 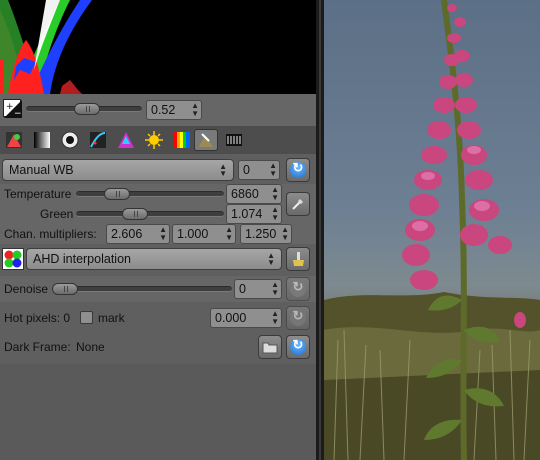 What do you see at coordinates (65, 289) in the screenshot?
I see `denoise-slider-knob` at bounding box center [65, 289].